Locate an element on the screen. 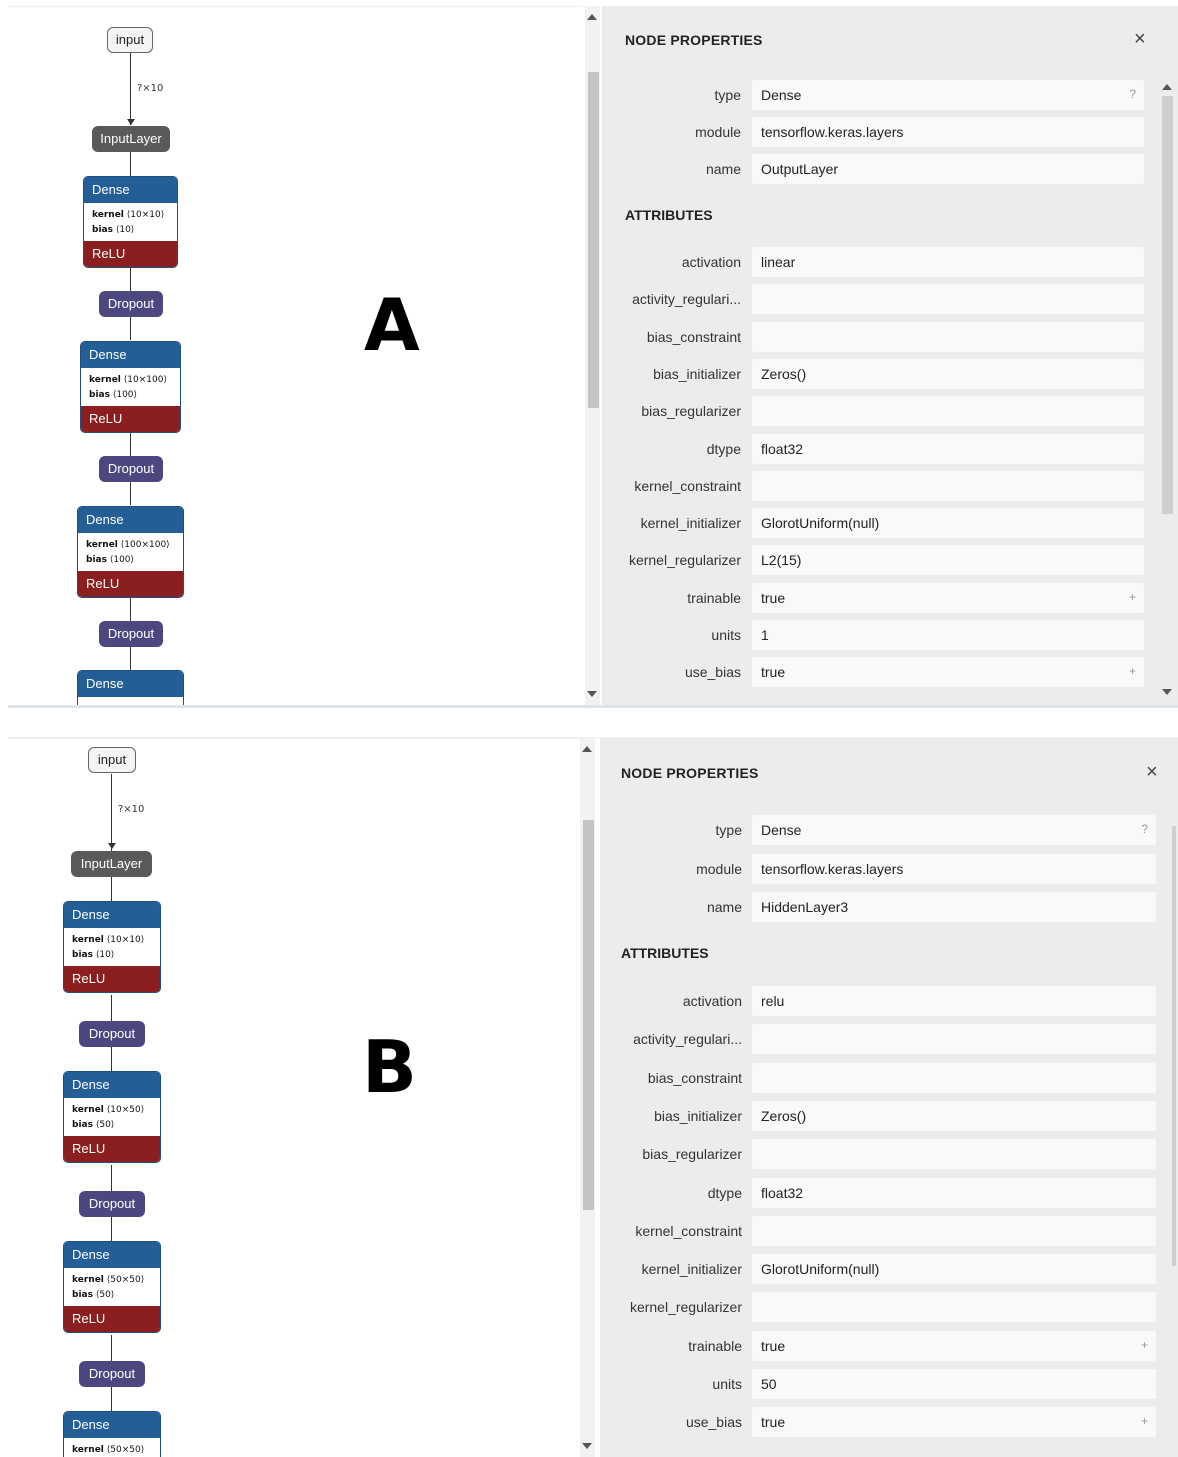 This screenshot has height=1457, width=1178. property-row-trainable: trainable true + is located at coordinates (878, 1345).